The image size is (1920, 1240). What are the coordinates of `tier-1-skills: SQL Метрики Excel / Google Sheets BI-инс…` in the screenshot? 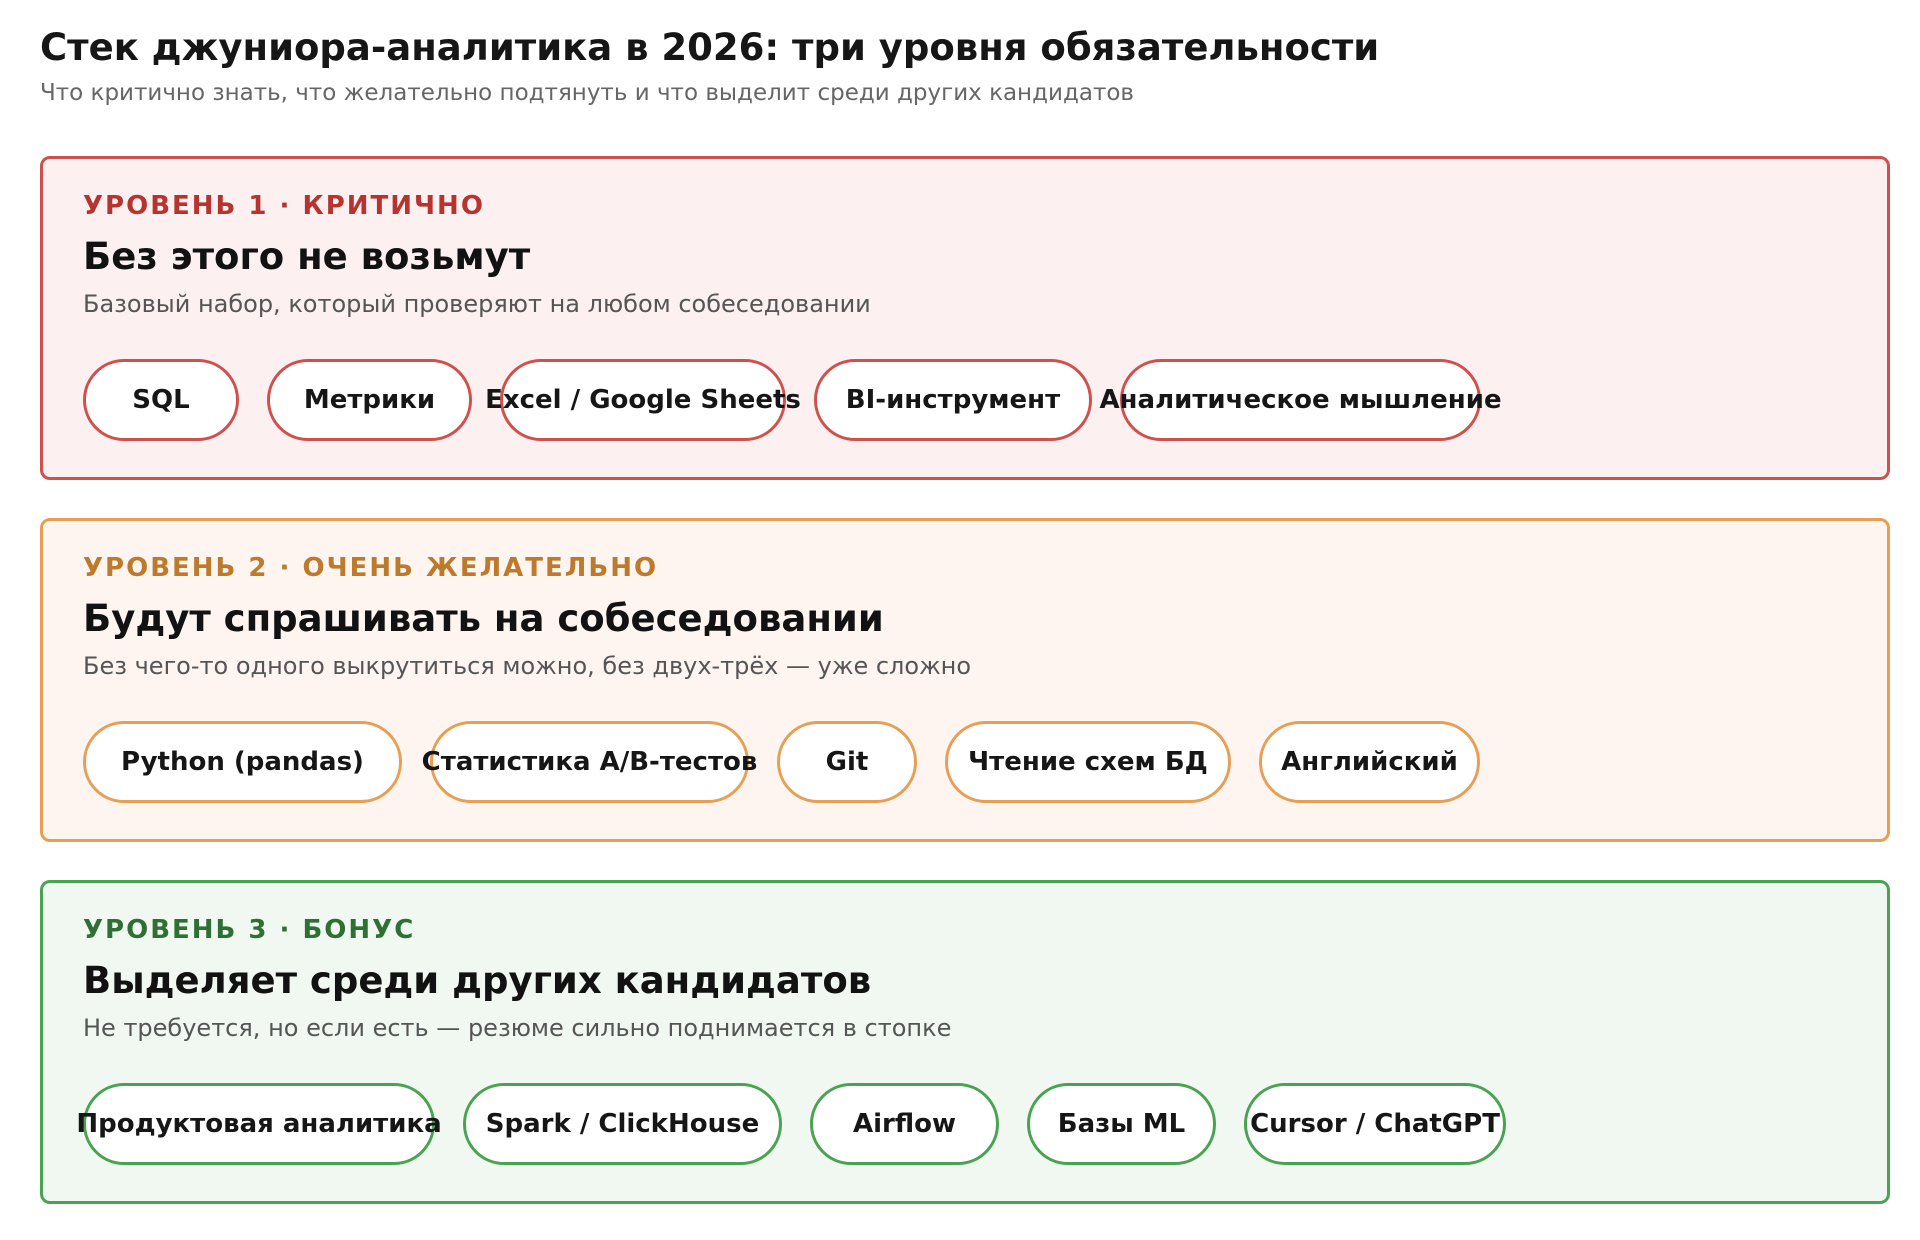 It's located at (965, 400).